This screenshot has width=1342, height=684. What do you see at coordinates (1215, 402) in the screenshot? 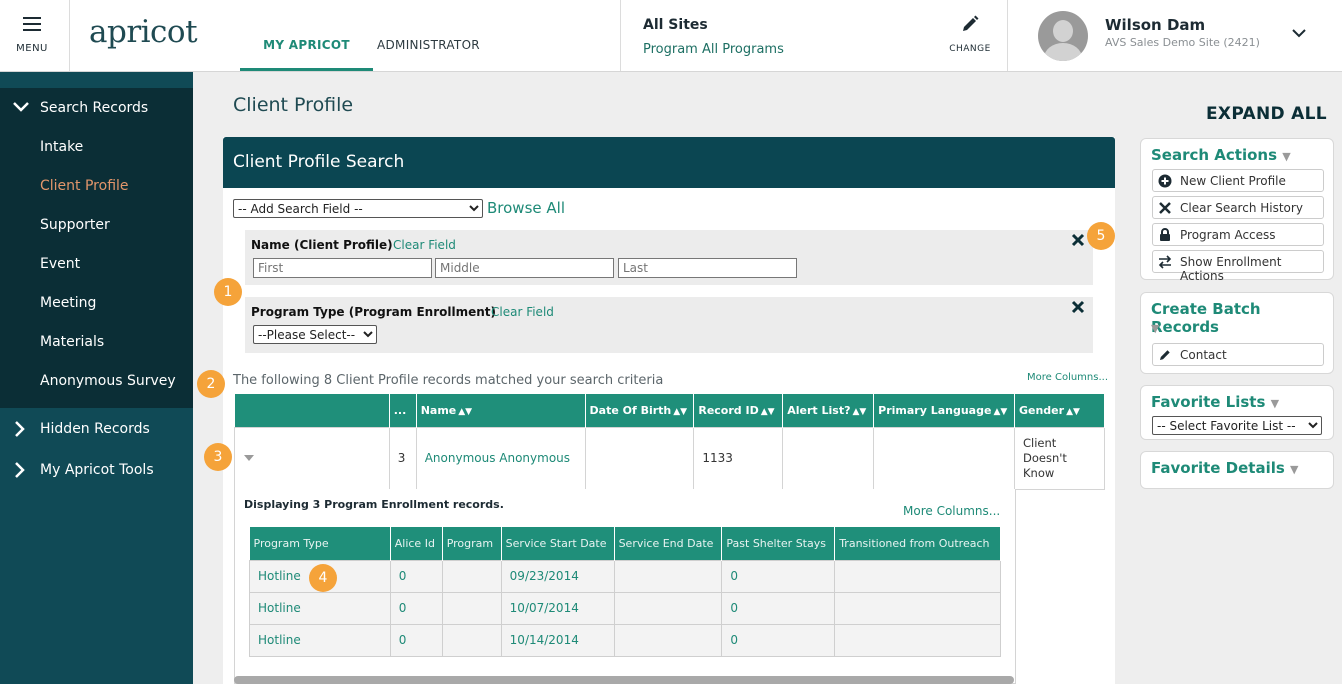
I see `favorite-lists-title: Favorite Lists ▼` at bounding box center [1215, 402].